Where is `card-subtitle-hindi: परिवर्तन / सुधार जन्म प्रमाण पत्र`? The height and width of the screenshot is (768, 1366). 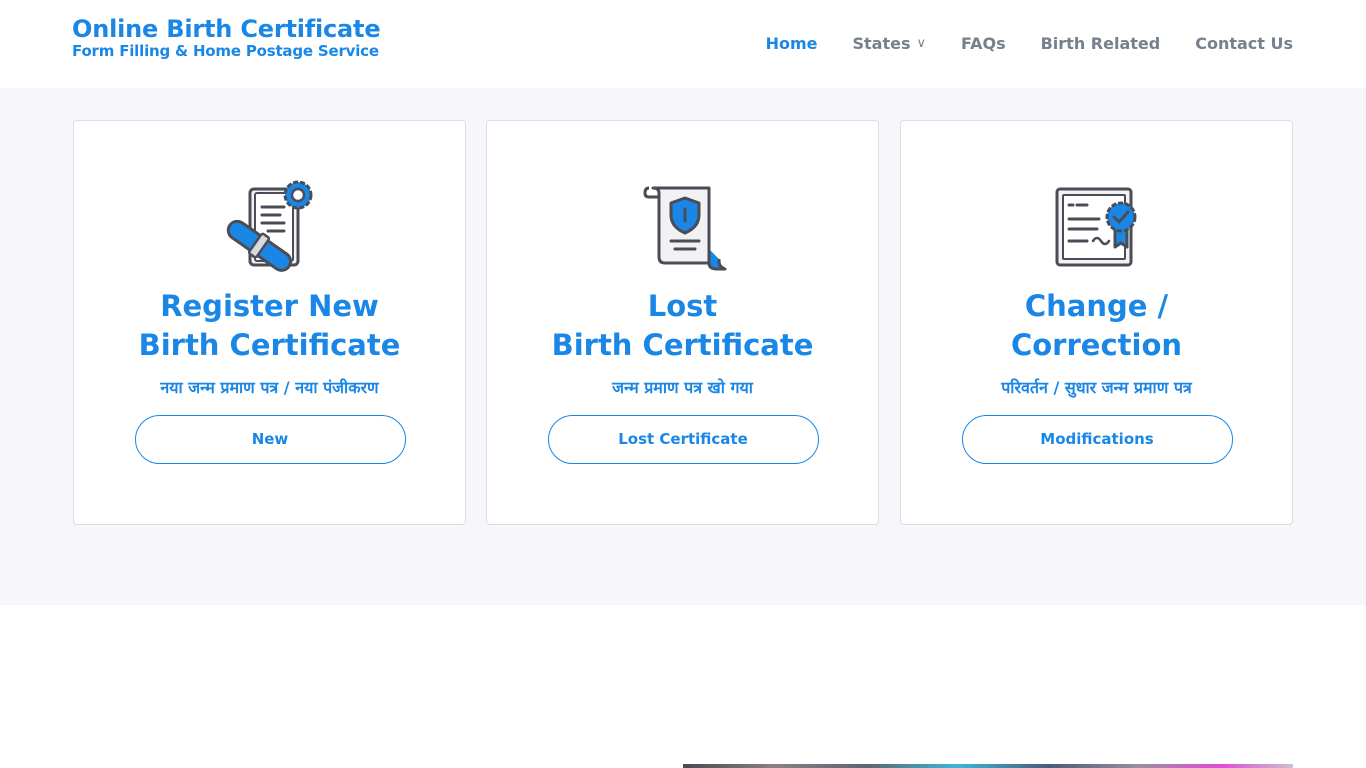
card-subtitle-hindi: परिवर्तन / सुधार जन्म प्रमाण पत्र is located at coordinates (1096, 387).